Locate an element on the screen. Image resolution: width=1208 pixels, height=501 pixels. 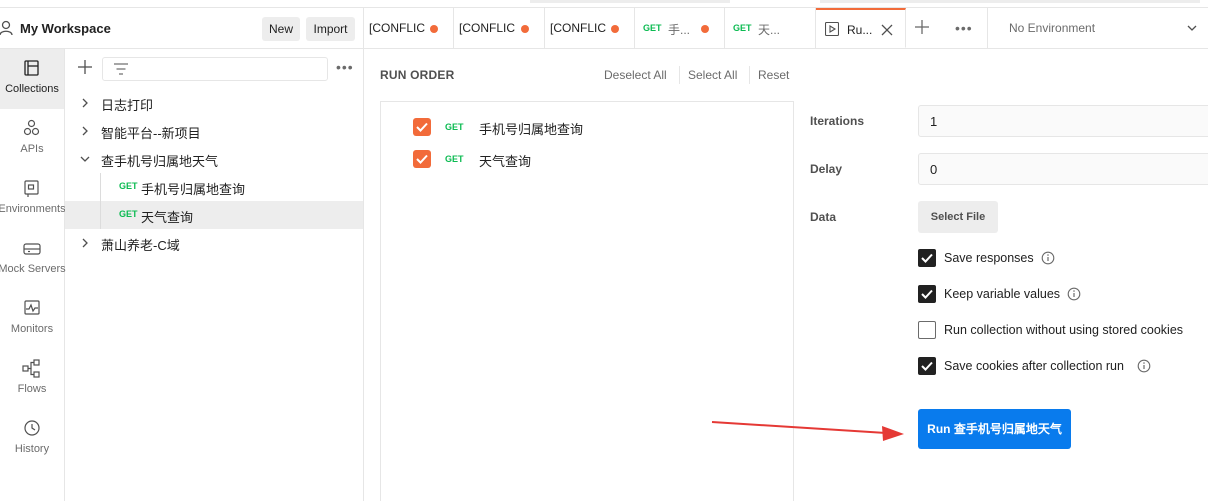
sidebar-more-icon: ••• is located at coordinates (345, 67).